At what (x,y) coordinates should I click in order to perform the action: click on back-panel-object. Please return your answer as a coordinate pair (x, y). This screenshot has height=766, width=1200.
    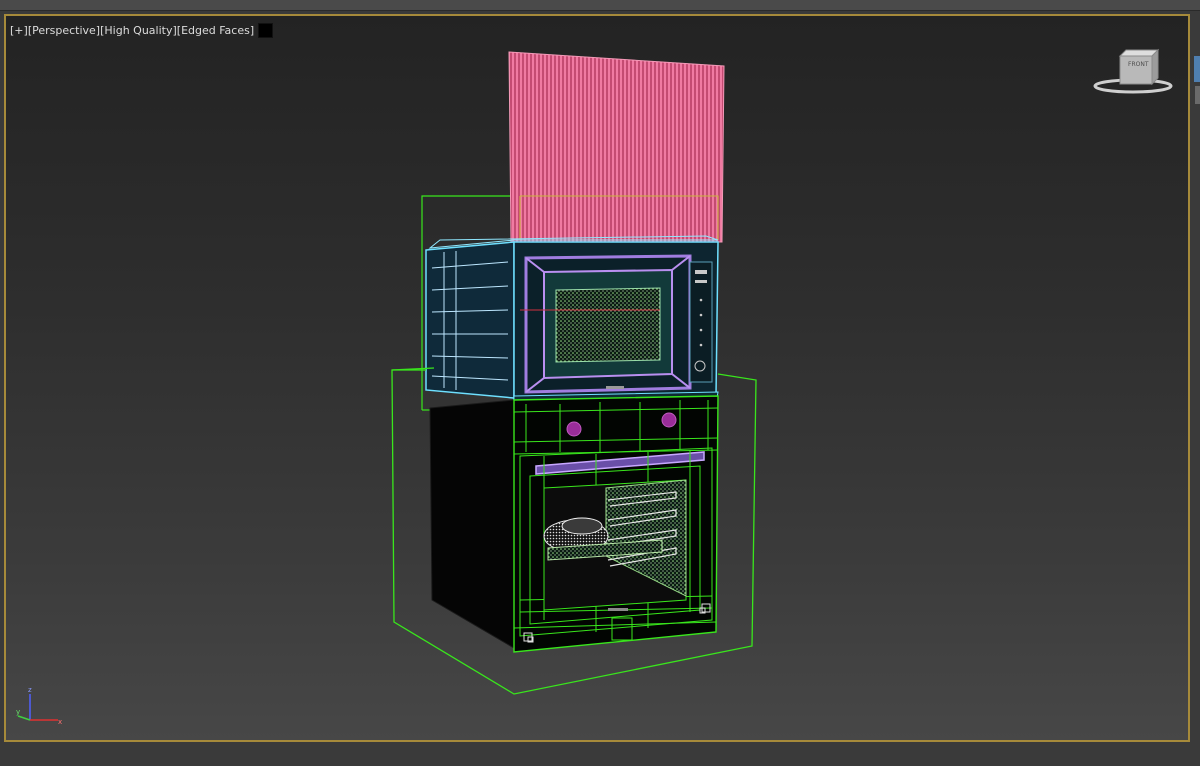
    Looking at the image, I should click on (616, 147).